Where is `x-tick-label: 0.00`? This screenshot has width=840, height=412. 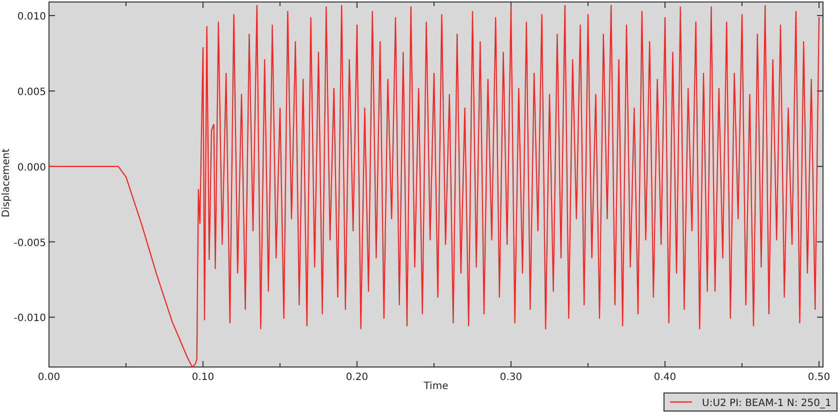
x-tick-label: 0.00 is located at coordinates (49, 377).